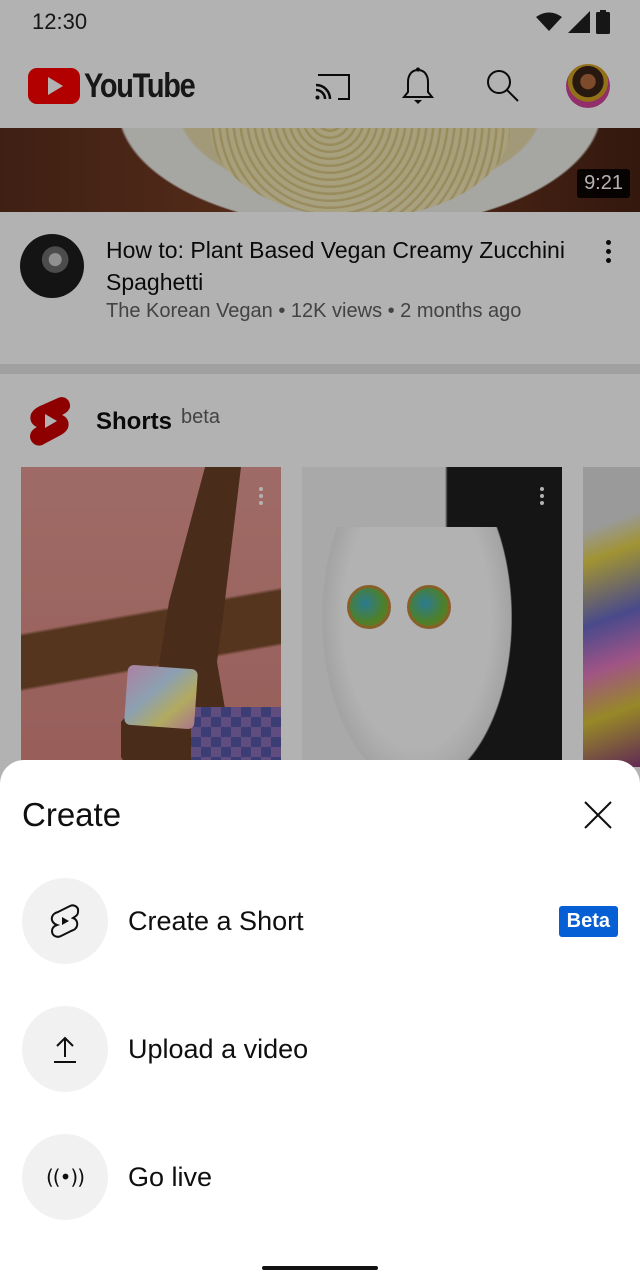  I want to click on sheet-header: Create, so click(320, 815).